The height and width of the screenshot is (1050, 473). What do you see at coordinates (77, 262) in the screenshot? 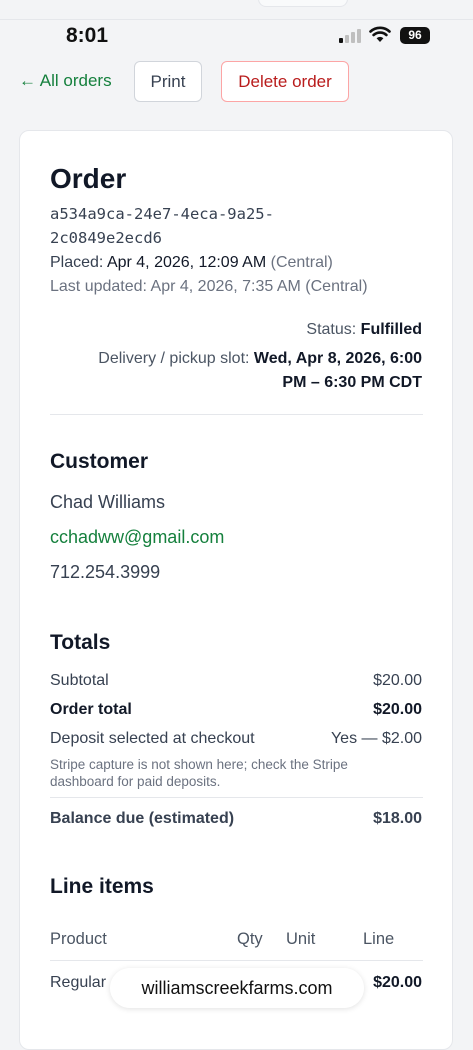
I see `placed-label: Placed:` at bounding box center [77, 262].